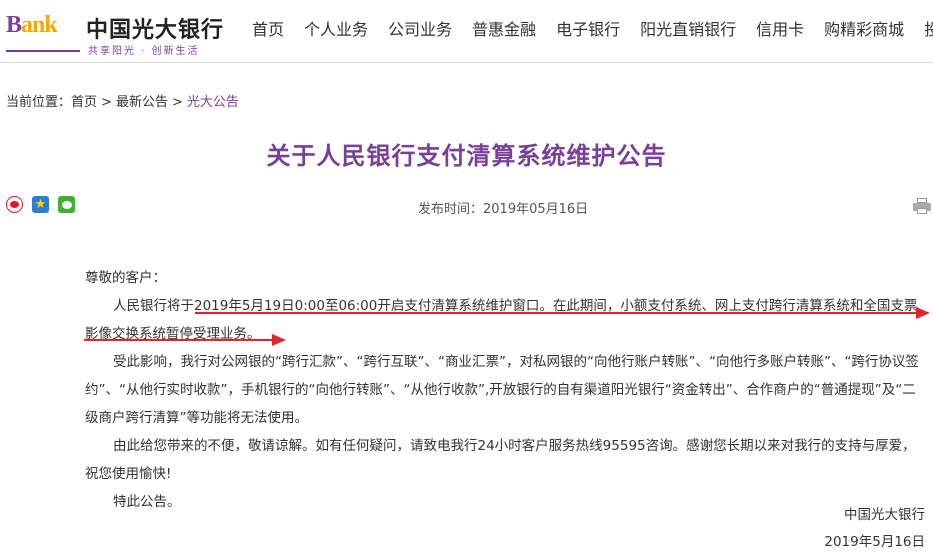 This screenshot has height=559, width=933. I want to click on signature-org: 中国光大银行, so click(884, 515).